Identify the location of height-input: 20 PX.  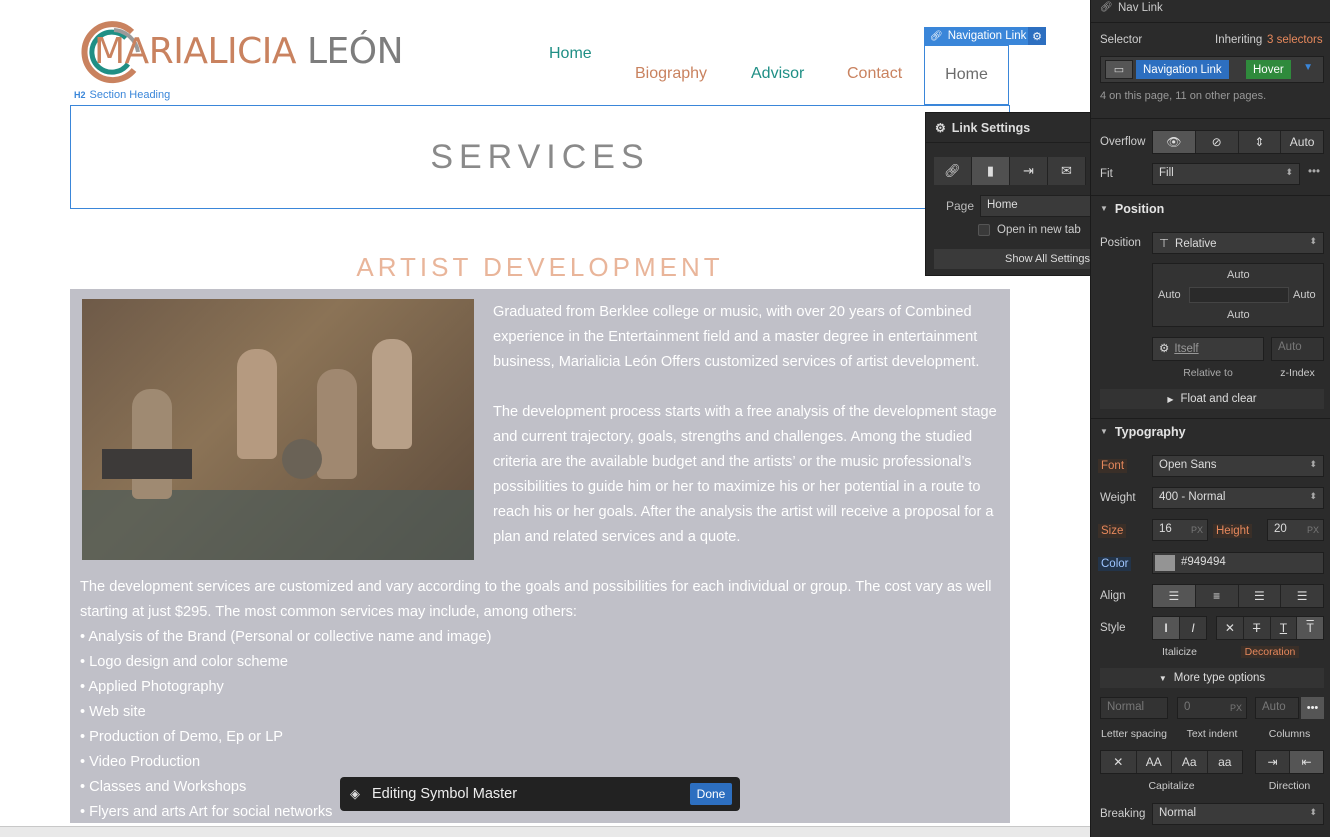
(1295, 530).